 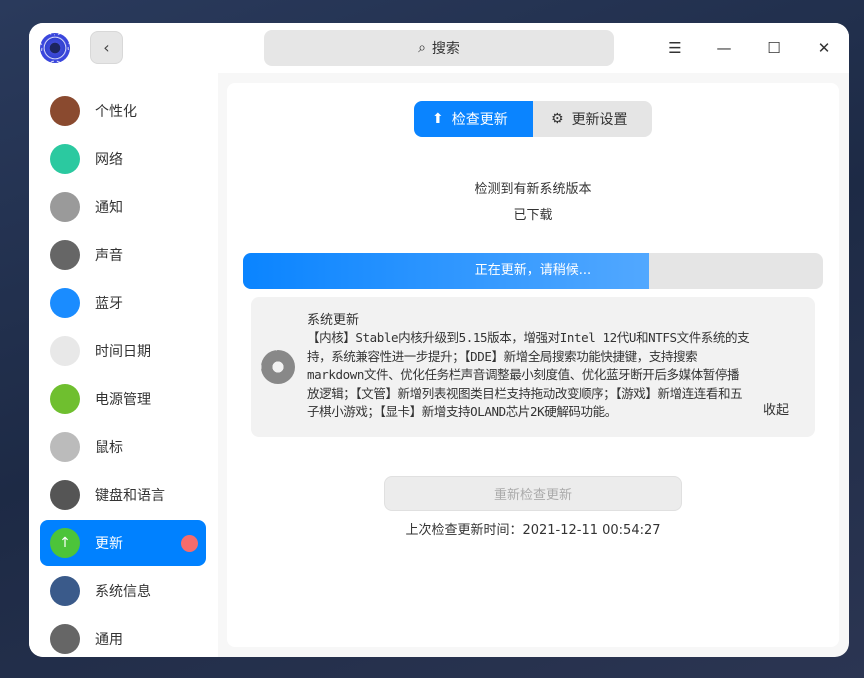 I want to click on system-info-icon, so click(x=65, y=591).